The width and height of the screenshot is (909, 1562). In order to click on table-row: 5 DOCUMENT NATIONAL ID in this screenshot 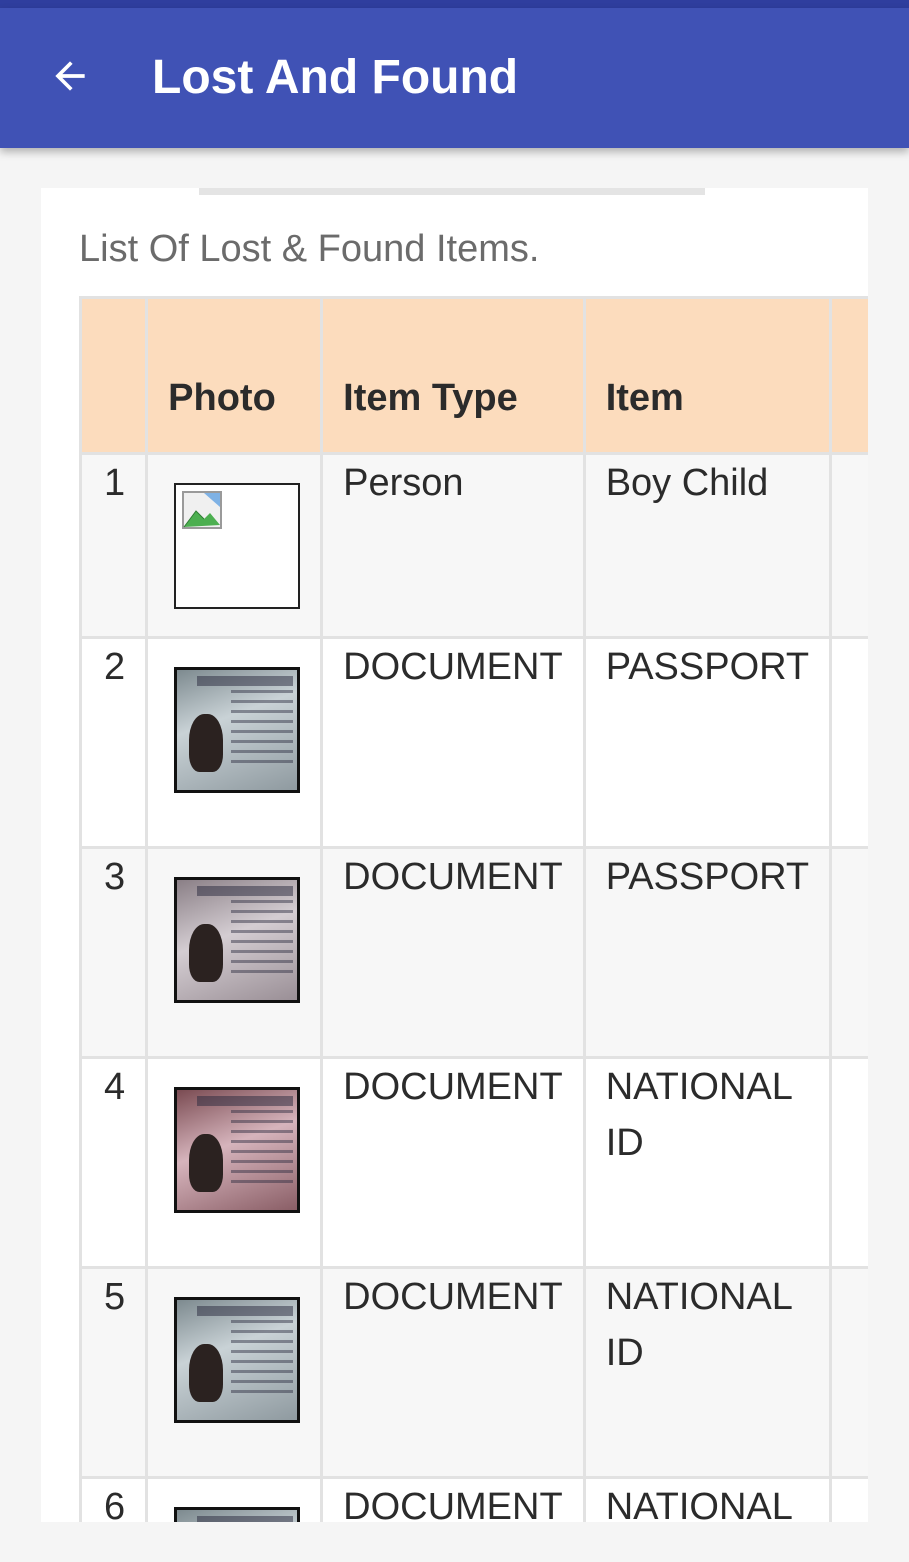, I will do `click(473, 1372)`.